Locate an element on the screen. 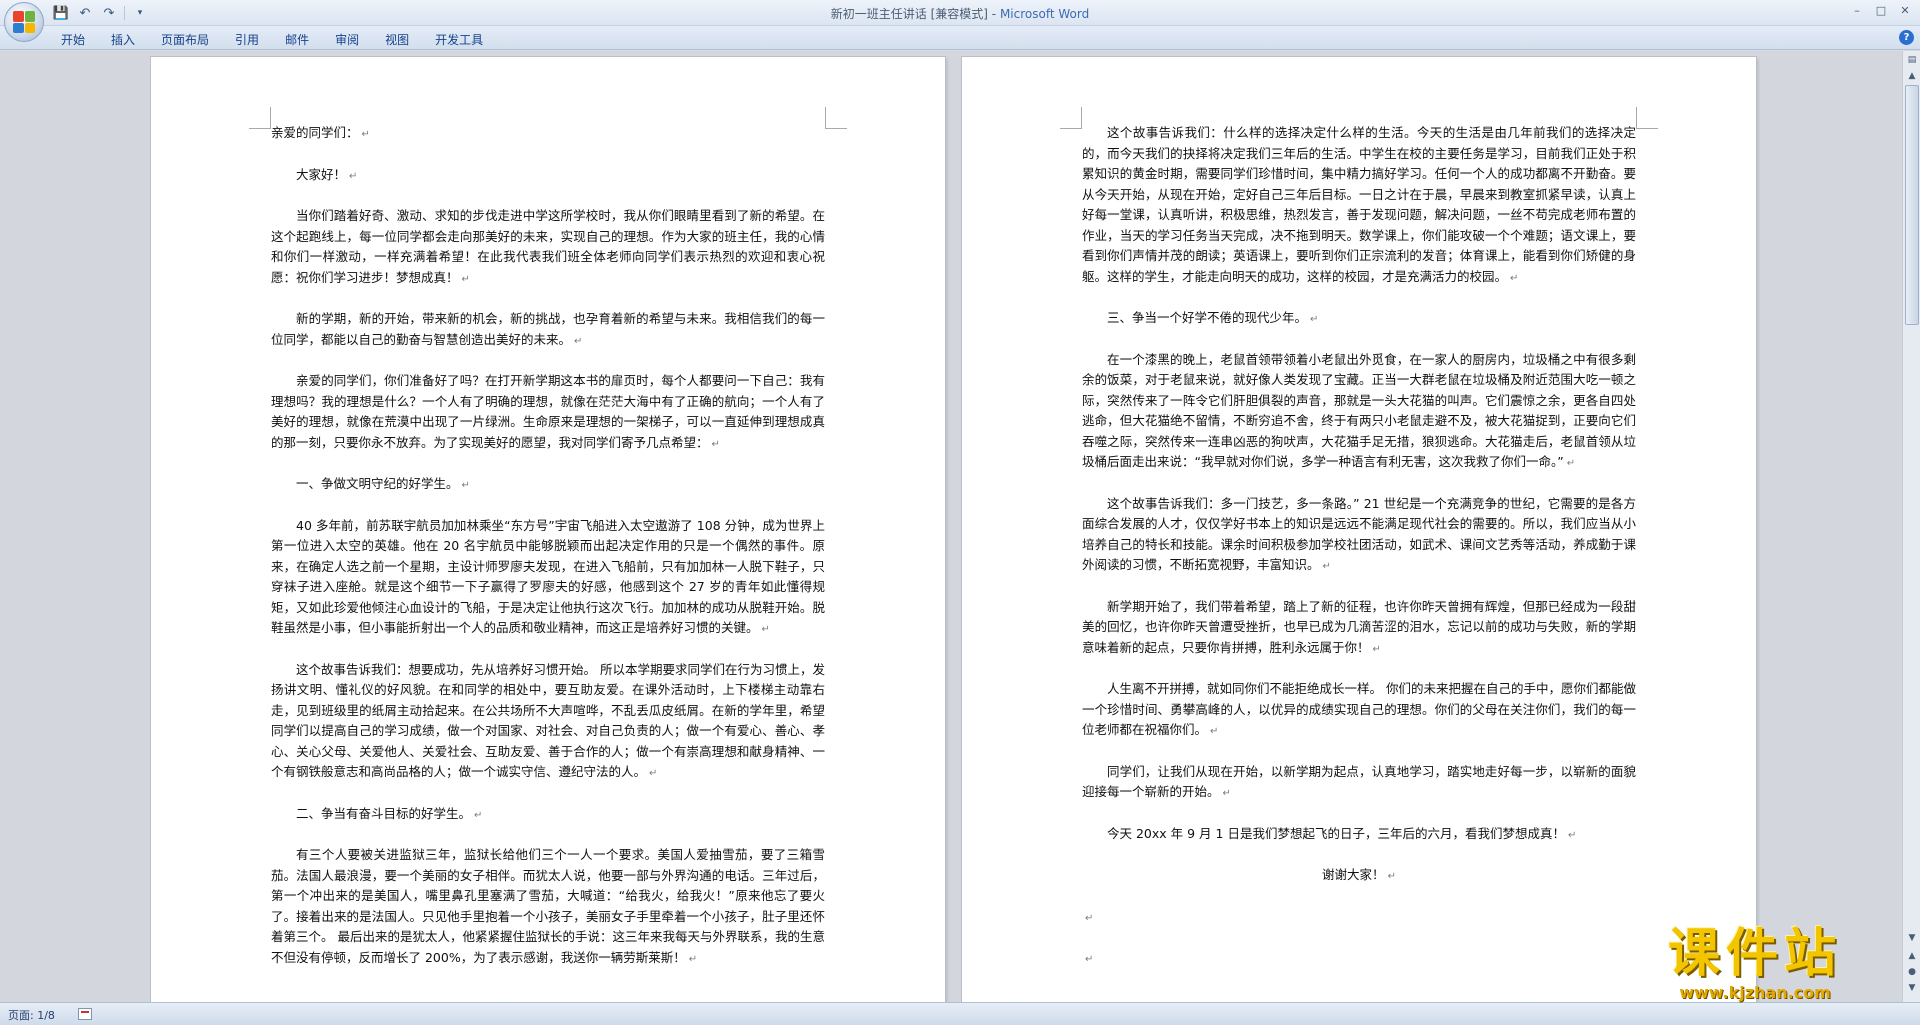 The image size is (1920, 1025). paragraph-text: 二、争当有奋斗目标的好学生。 is located at coordinates (384, 813).